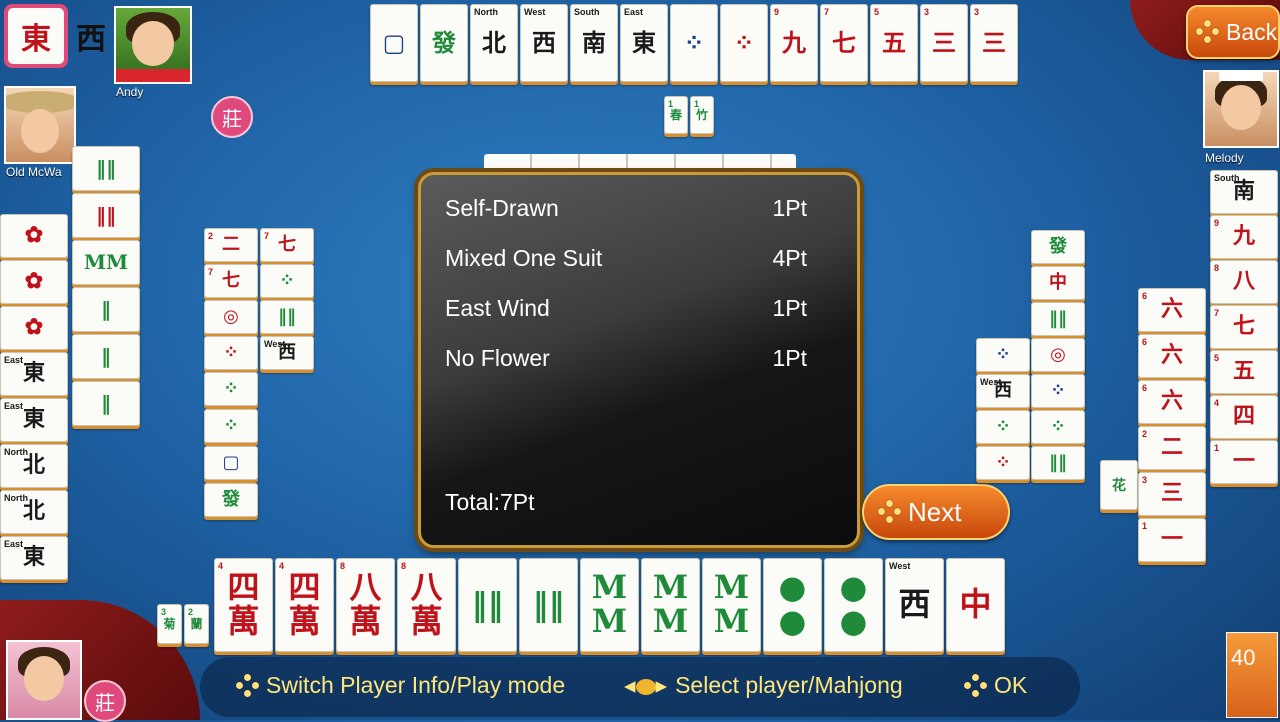 The height and width of the screenshot is (722, 1280). Describe the element at coordinates (1058, 427) in the screenshot. I see `tile: ⁘` at that location.